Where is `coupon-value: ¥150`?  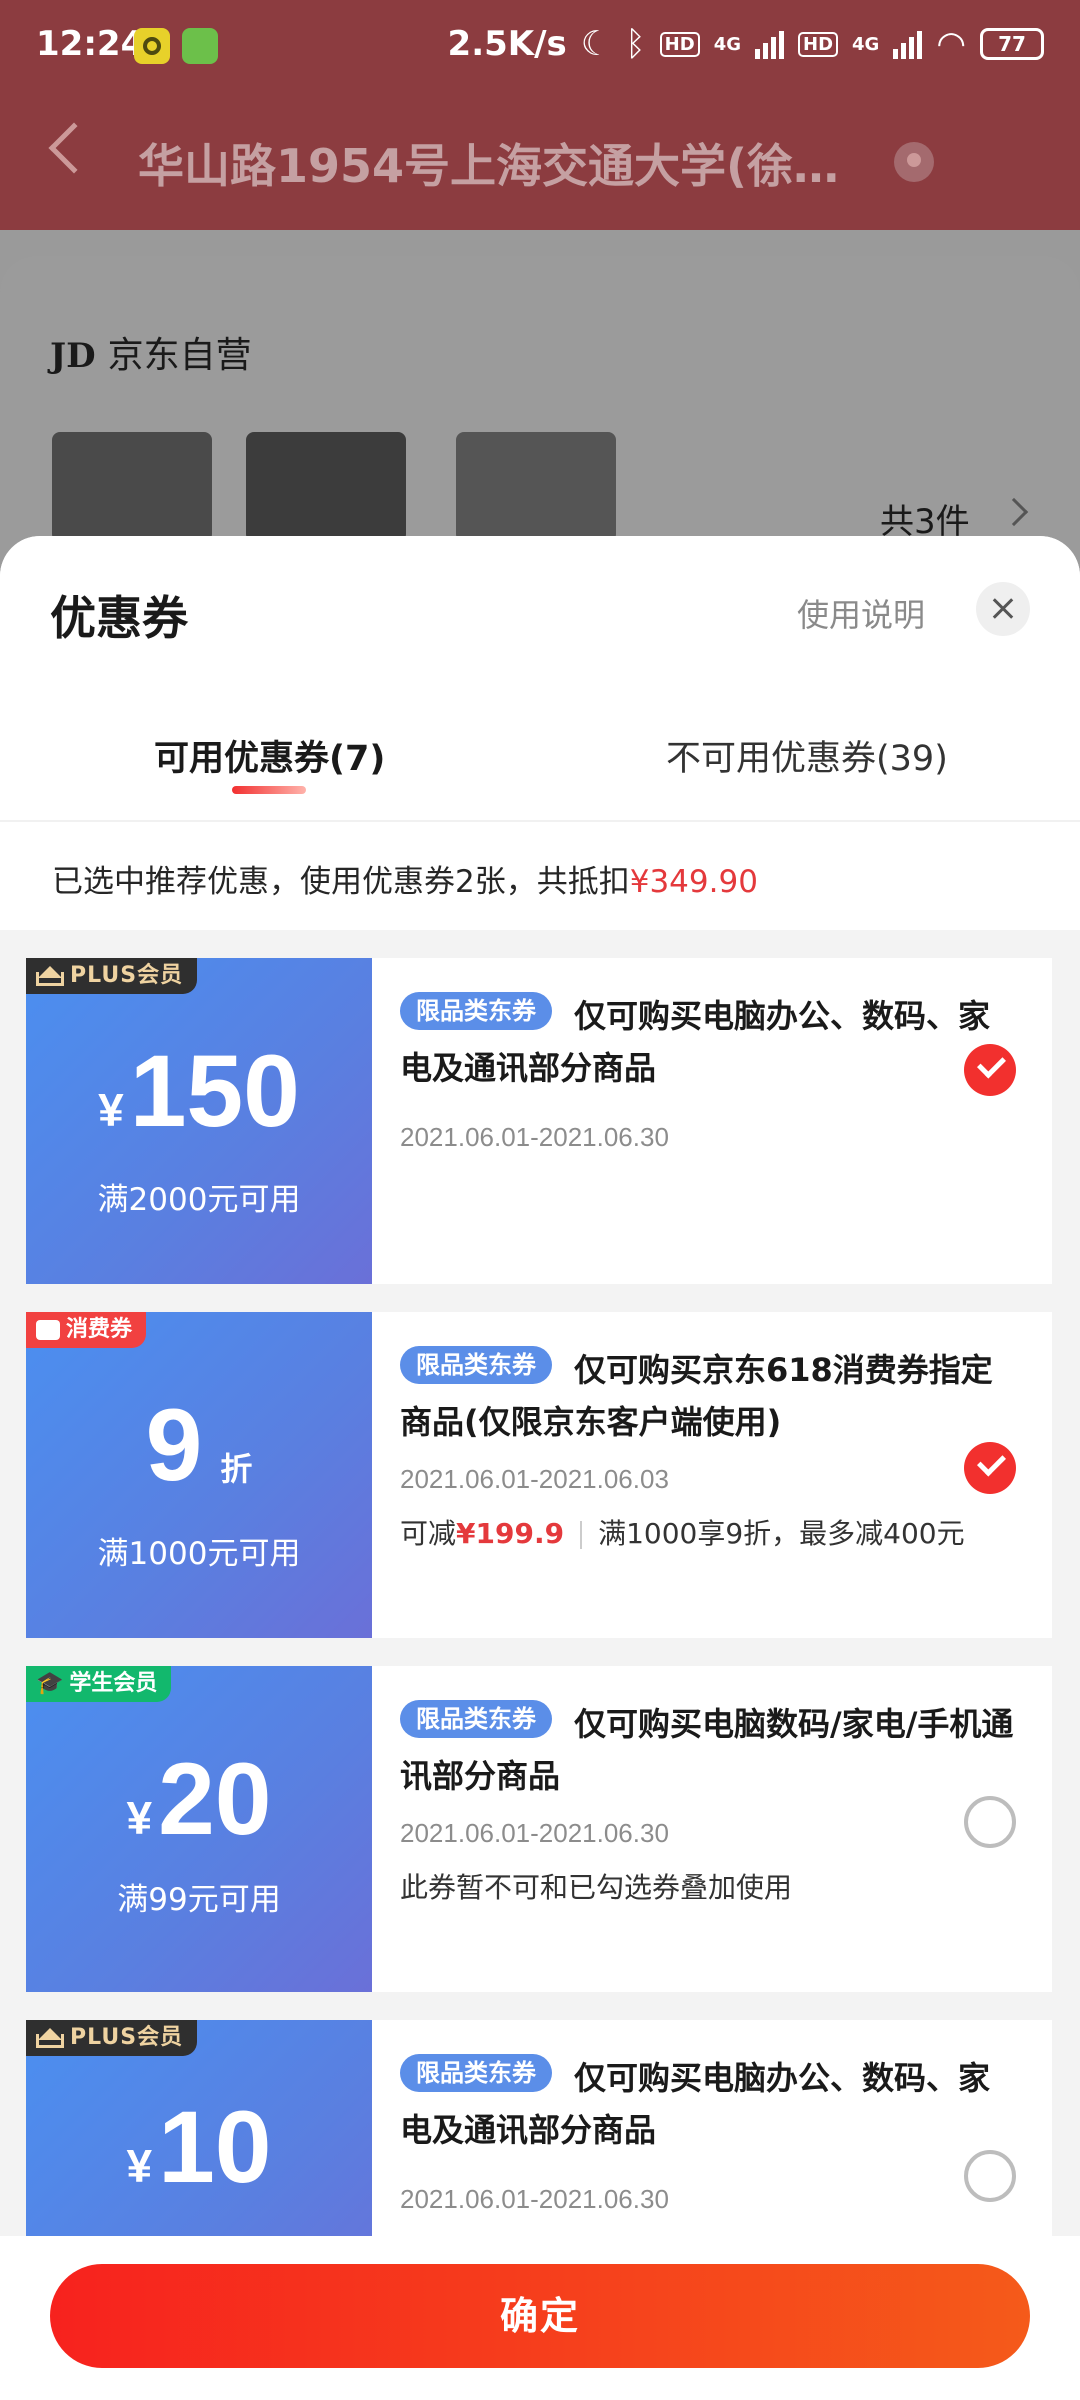
coupon-value: ¥150 is located at coordinates (199, 1100).